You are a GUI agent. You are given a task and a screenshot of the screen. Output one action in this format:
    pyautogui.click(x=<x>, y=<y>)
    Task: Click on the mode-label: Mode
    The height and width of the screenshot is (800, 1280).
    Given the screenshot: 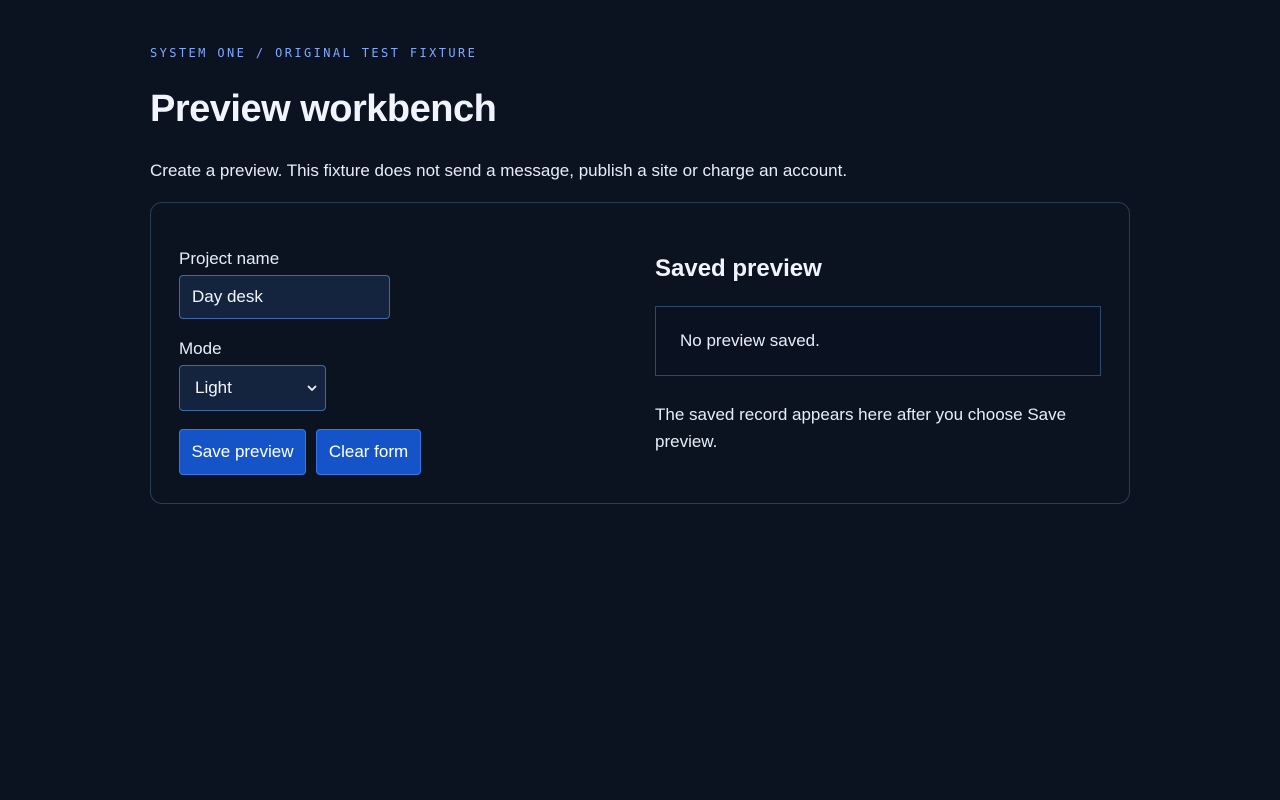 What is the action you would take?
    pyautogui.click(x=200, y=348)
    